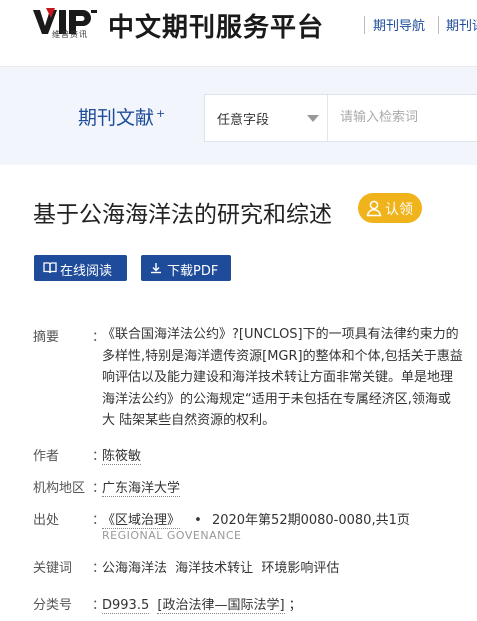  Describe the element at coordinates (172, 535) in the screenshot. I see `source-english-name: REGIONAL GOVENANCE` at that location.